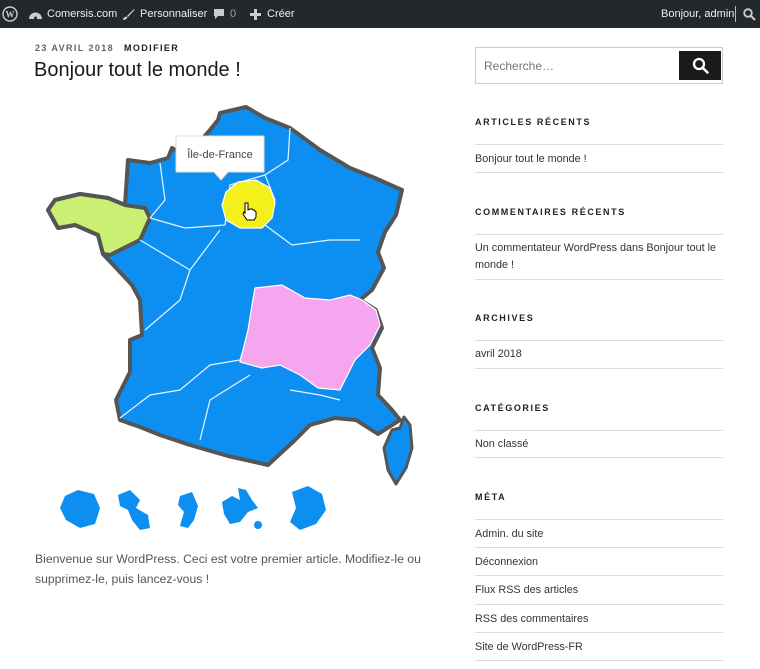 The height and width of the screenshot is (669, 760). I want to click on post-meta: 23 AVRIL 2018 MODIFIER, so click(107, 48).